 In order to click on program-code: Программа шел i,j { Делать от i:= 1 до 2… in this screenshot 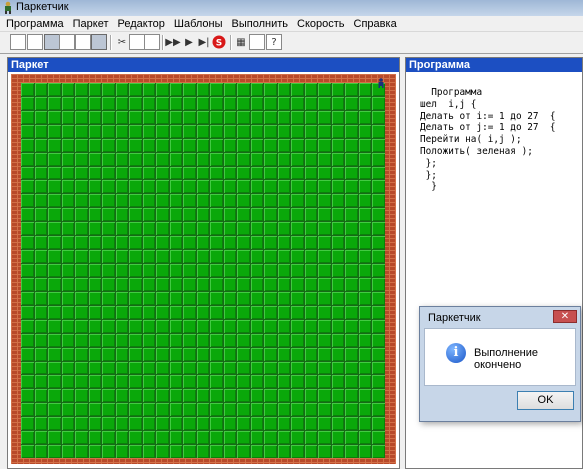, I will do `click(487, 140)`.